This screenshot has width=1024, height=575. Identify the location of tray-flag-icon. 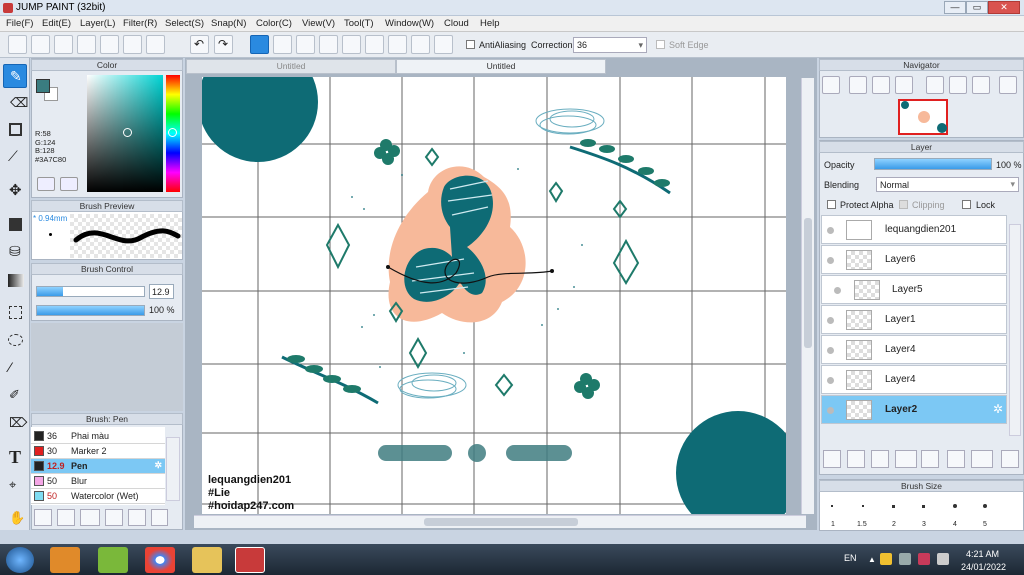
(886, 559).